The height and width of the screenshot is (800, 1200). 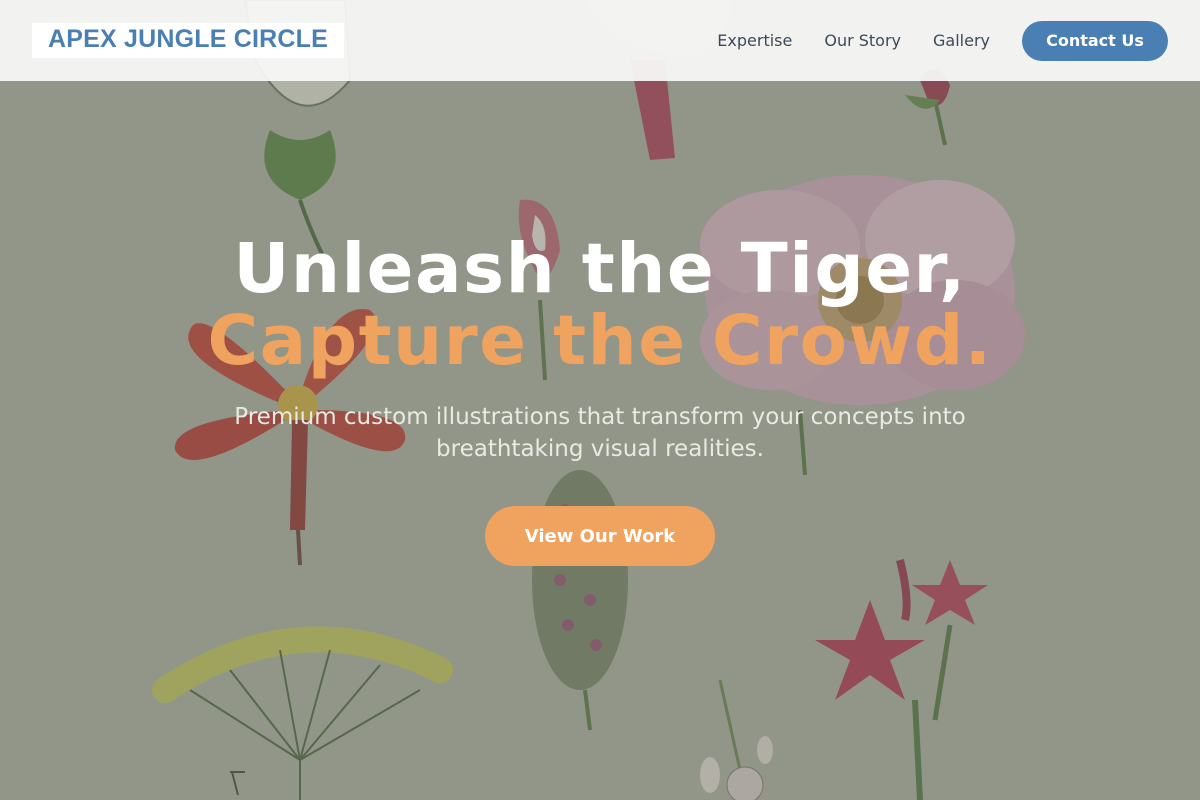 I want to click on main-nav: Expertise Our Story Gallery Contact Us, so click(x=942, y=40).